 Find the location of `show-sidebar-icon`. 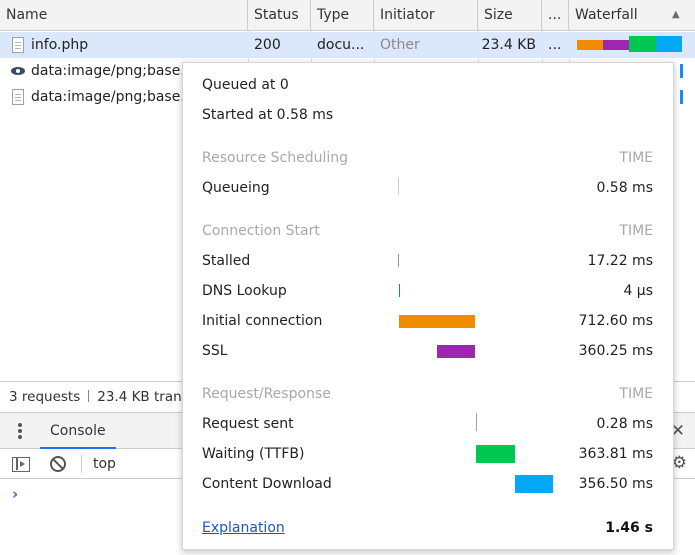

show-sidebar-icon is located at coordinates (21, 464).